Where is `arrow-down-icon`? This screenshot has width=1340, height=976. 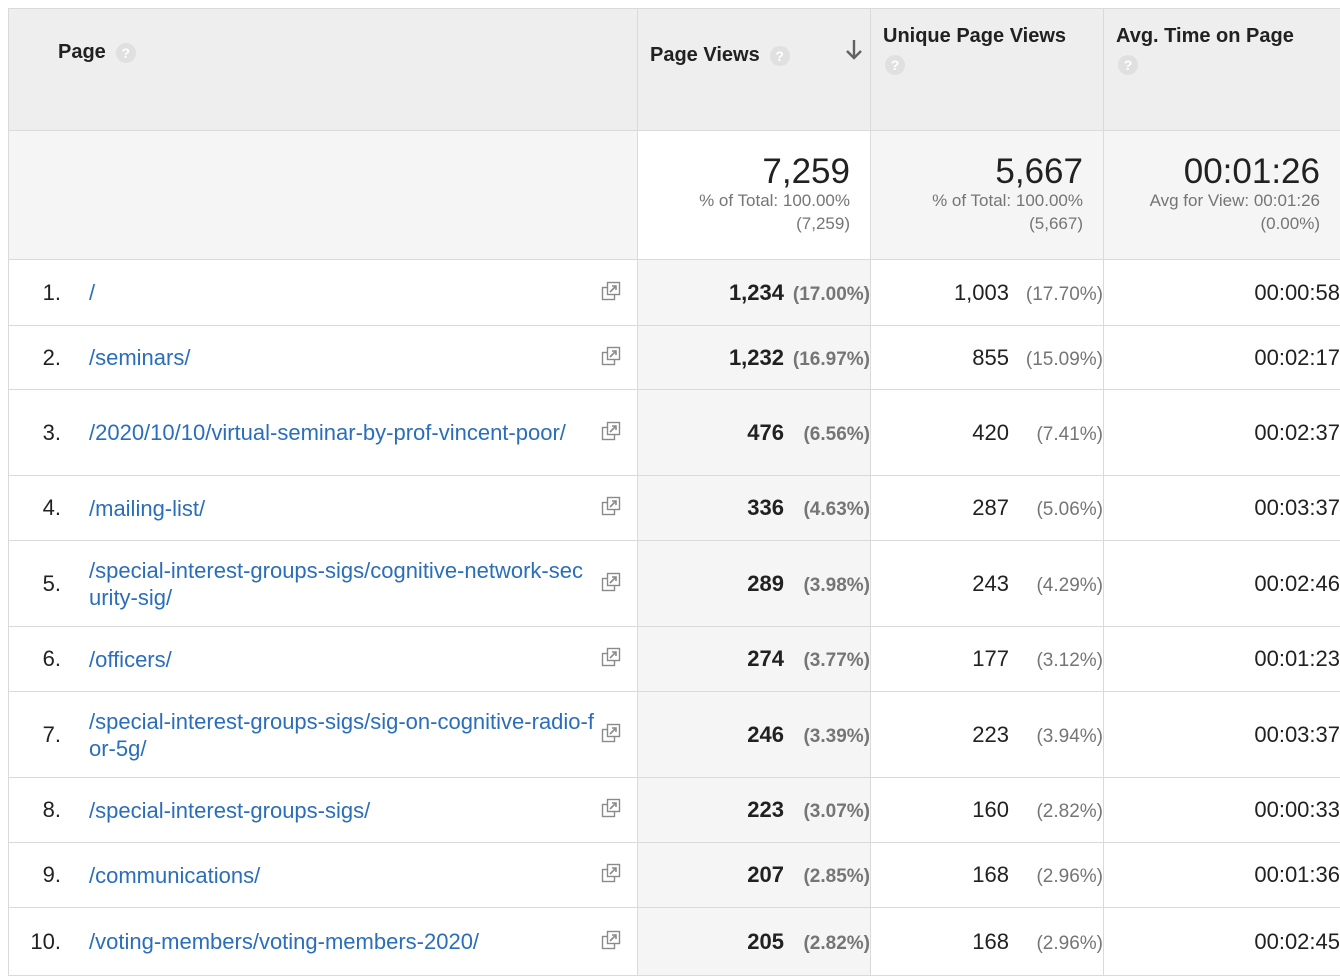
arrow-down-icon is located at coordinates (854, 50).